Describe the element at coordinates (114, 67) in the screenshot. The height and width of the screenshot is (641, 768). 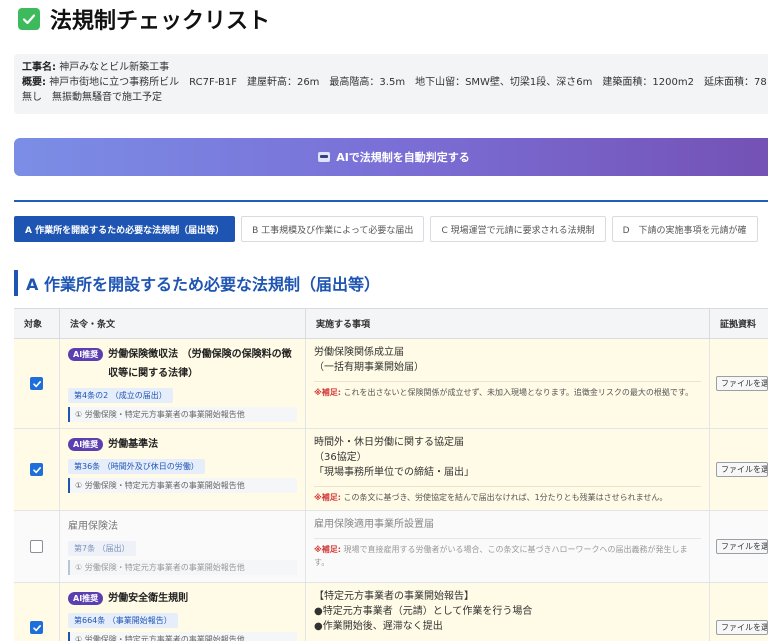
I see `project-name-value: 神戸みなとビル新築工事` at that location.